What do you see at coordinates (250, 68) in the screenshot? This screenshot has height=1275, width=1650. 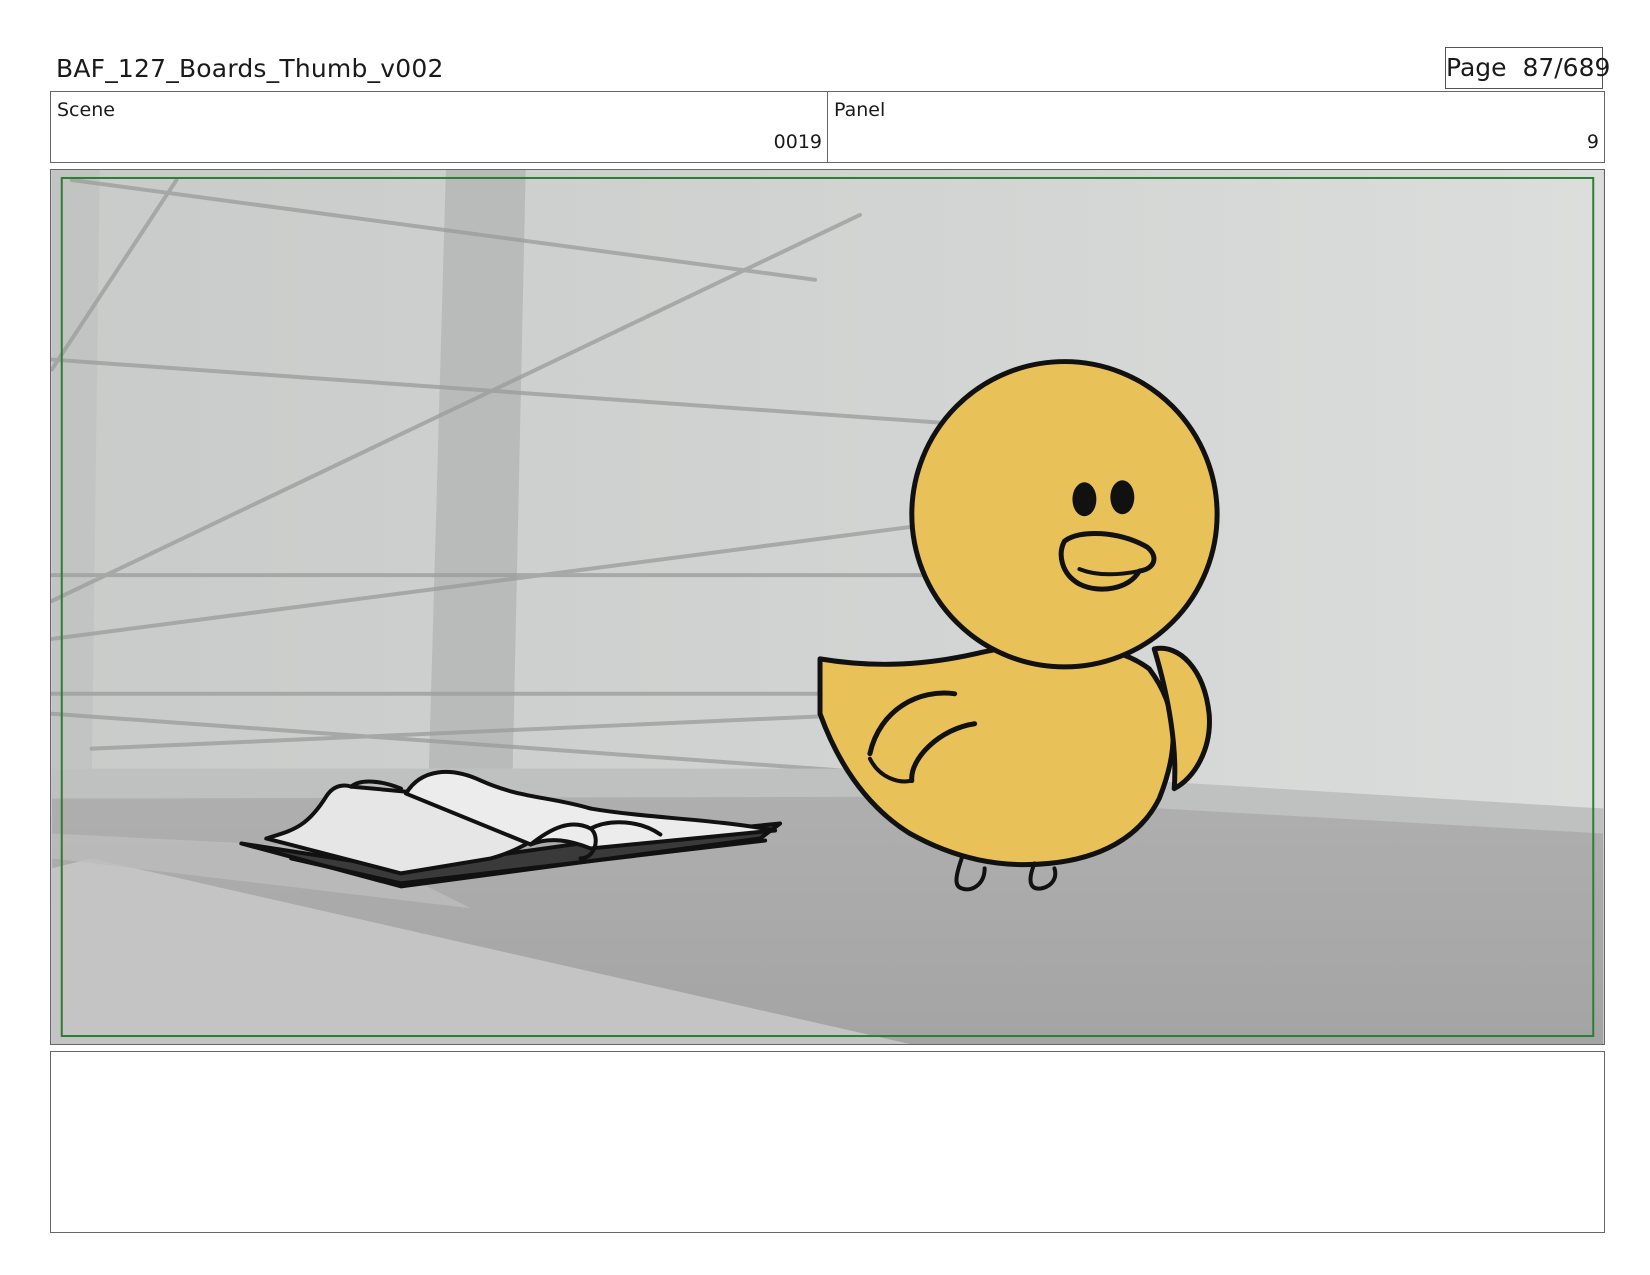 I see `document-title: BAF_127_Boards_Thumb_v002` at bounding box center [250, 68].